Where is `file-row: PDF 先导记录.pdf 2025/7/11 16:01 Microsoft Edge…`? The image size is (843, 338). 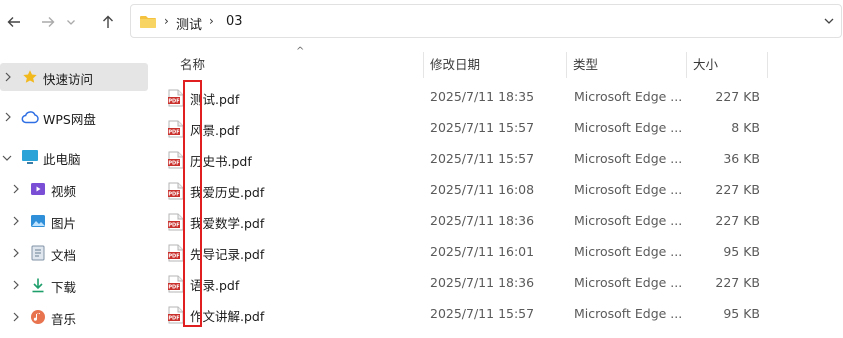 file-row: PDF 先导记录.pdf 2025/7/11 16:01 Microsoft Edge… is located at coordinates (496, 252).